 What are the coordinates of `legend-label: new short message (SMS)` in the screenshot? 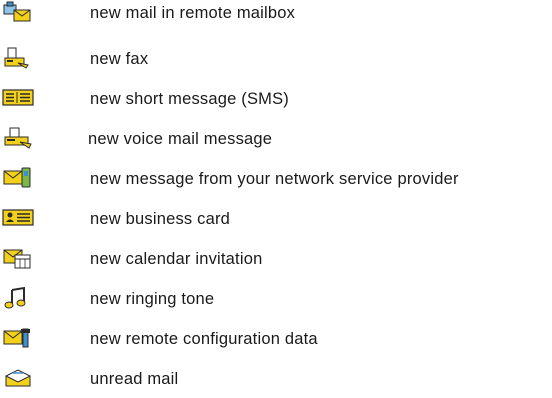 It's located at (189, 99).